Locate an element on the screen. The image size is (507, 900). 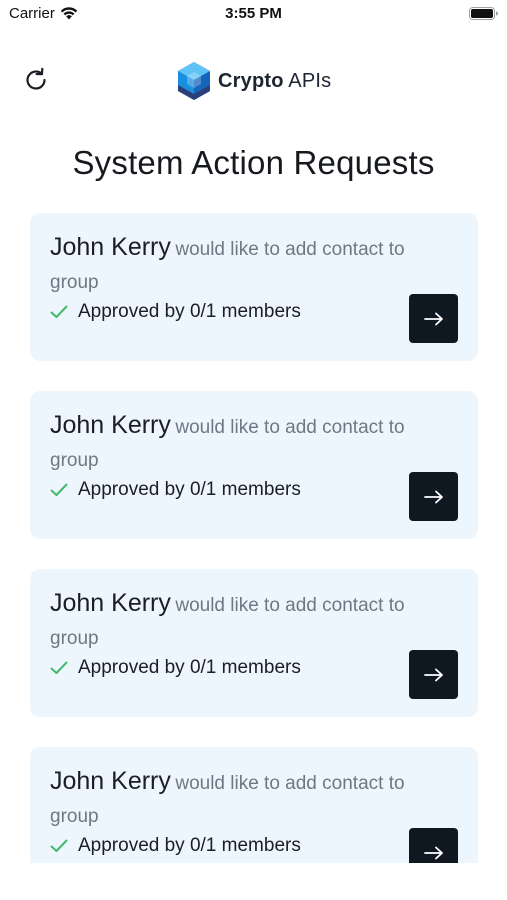
crypto-apis-logo: Crypto APIs is located at coordinates (253, 81).